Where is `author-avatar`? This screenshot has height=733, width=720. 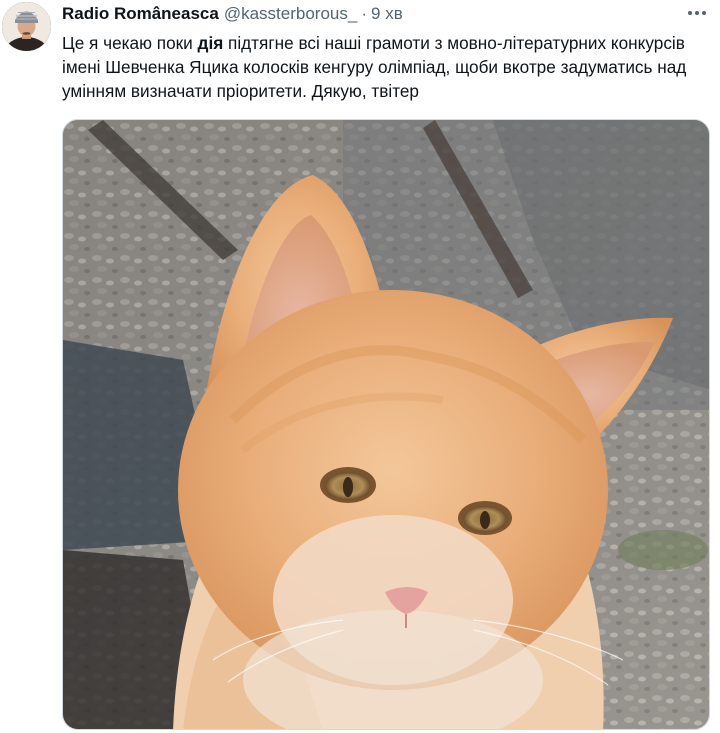
author-avatar is located at coordinates (26, 26).